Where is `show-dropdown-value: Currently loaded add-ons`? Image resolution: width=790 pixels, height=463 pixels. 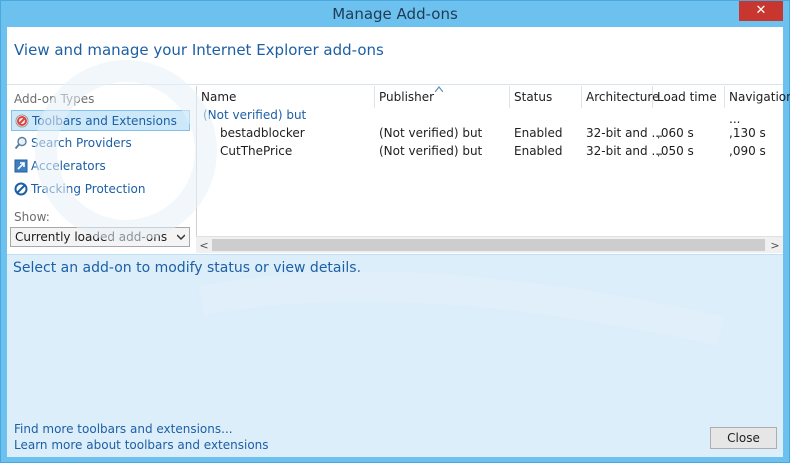
show-dropdown-value: Currently loaded add-ons is located at coordinates (91, 237).